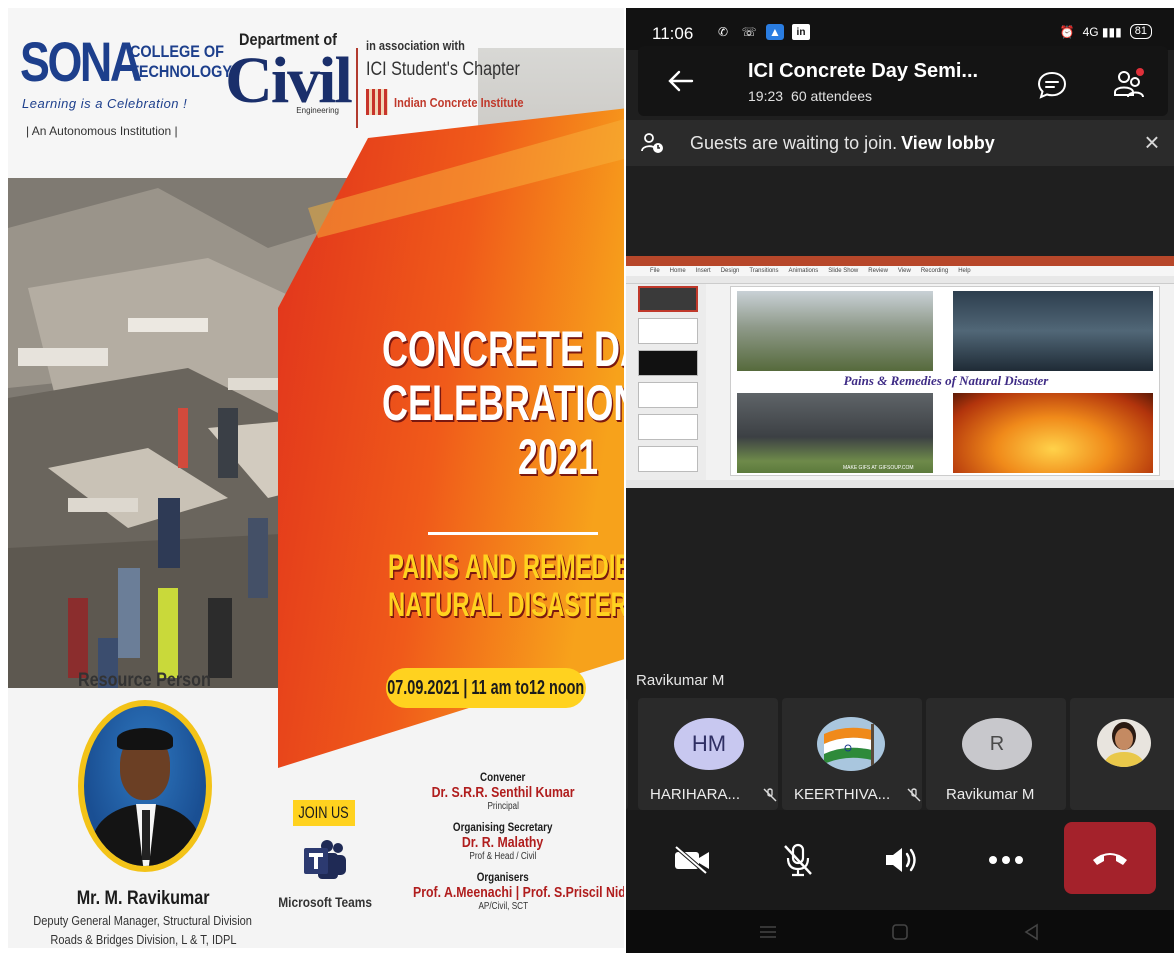 This screenshot has width=1174, height=953. Describe the element at coordinates (377, 102) in the screenshot. I see `ici-mark-icon` at that location.